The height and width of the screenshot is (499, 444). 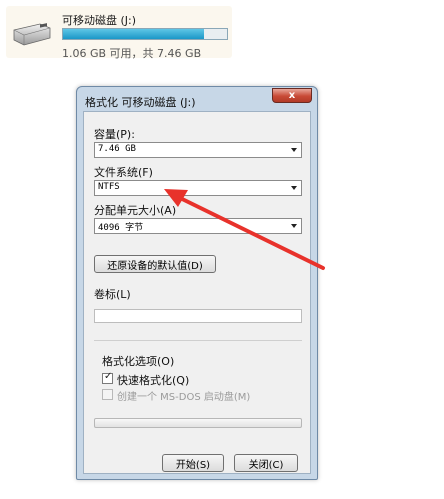 I want to click on format-progress-bar, so click(x=198, y=423).